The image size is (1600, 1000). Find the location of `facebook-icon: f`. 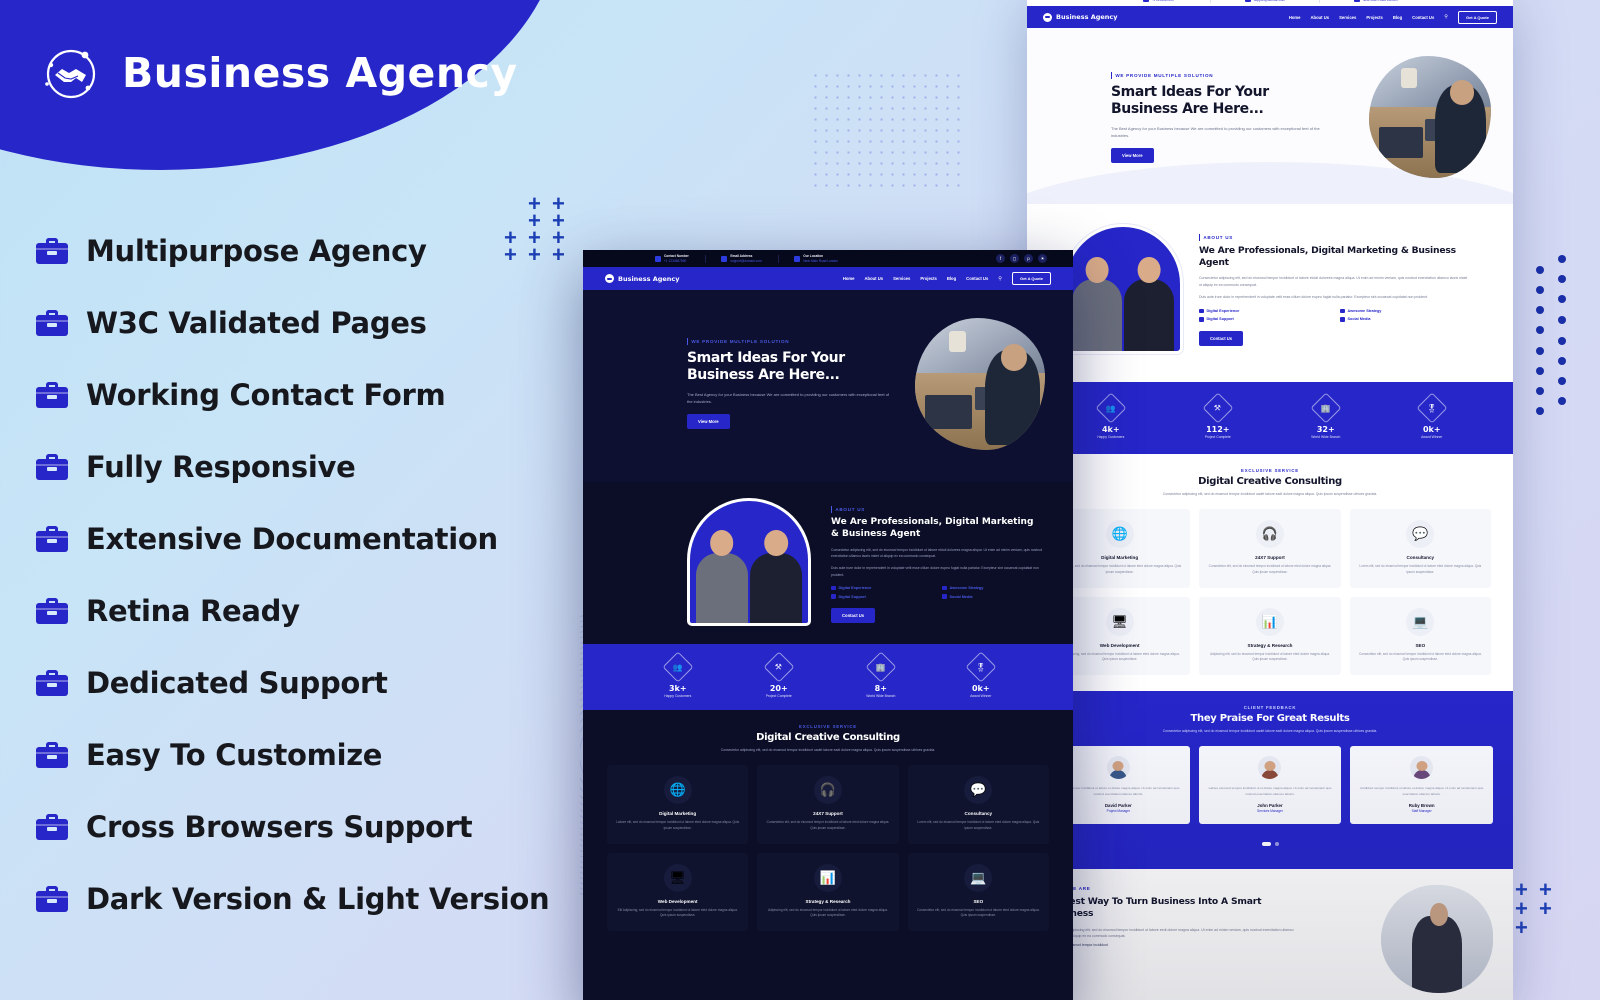

facebook-icon: f is located at coordinates (1000, 258).